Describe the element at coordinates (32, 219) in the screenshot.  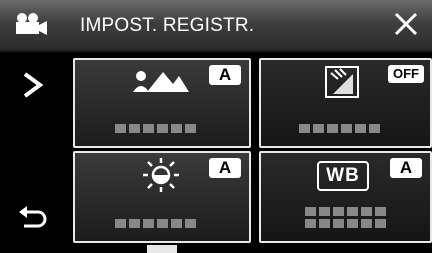
I see `return-arrow-icon` at that location.